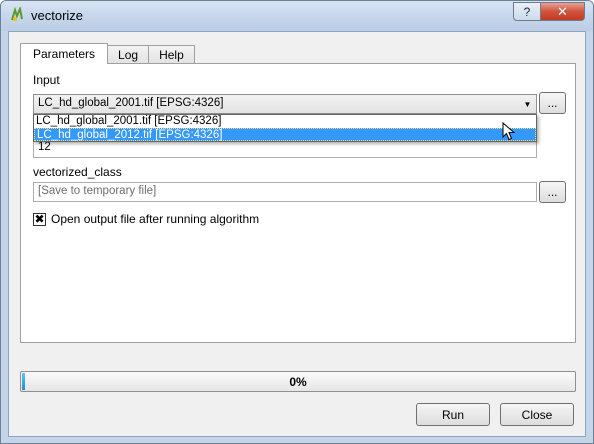 The height and width of the screenshot is (444, 594). What do you see at coordinates (128, 54) in the screenshot?
I see `tab-log: Log` at bounding box center [128, 54].